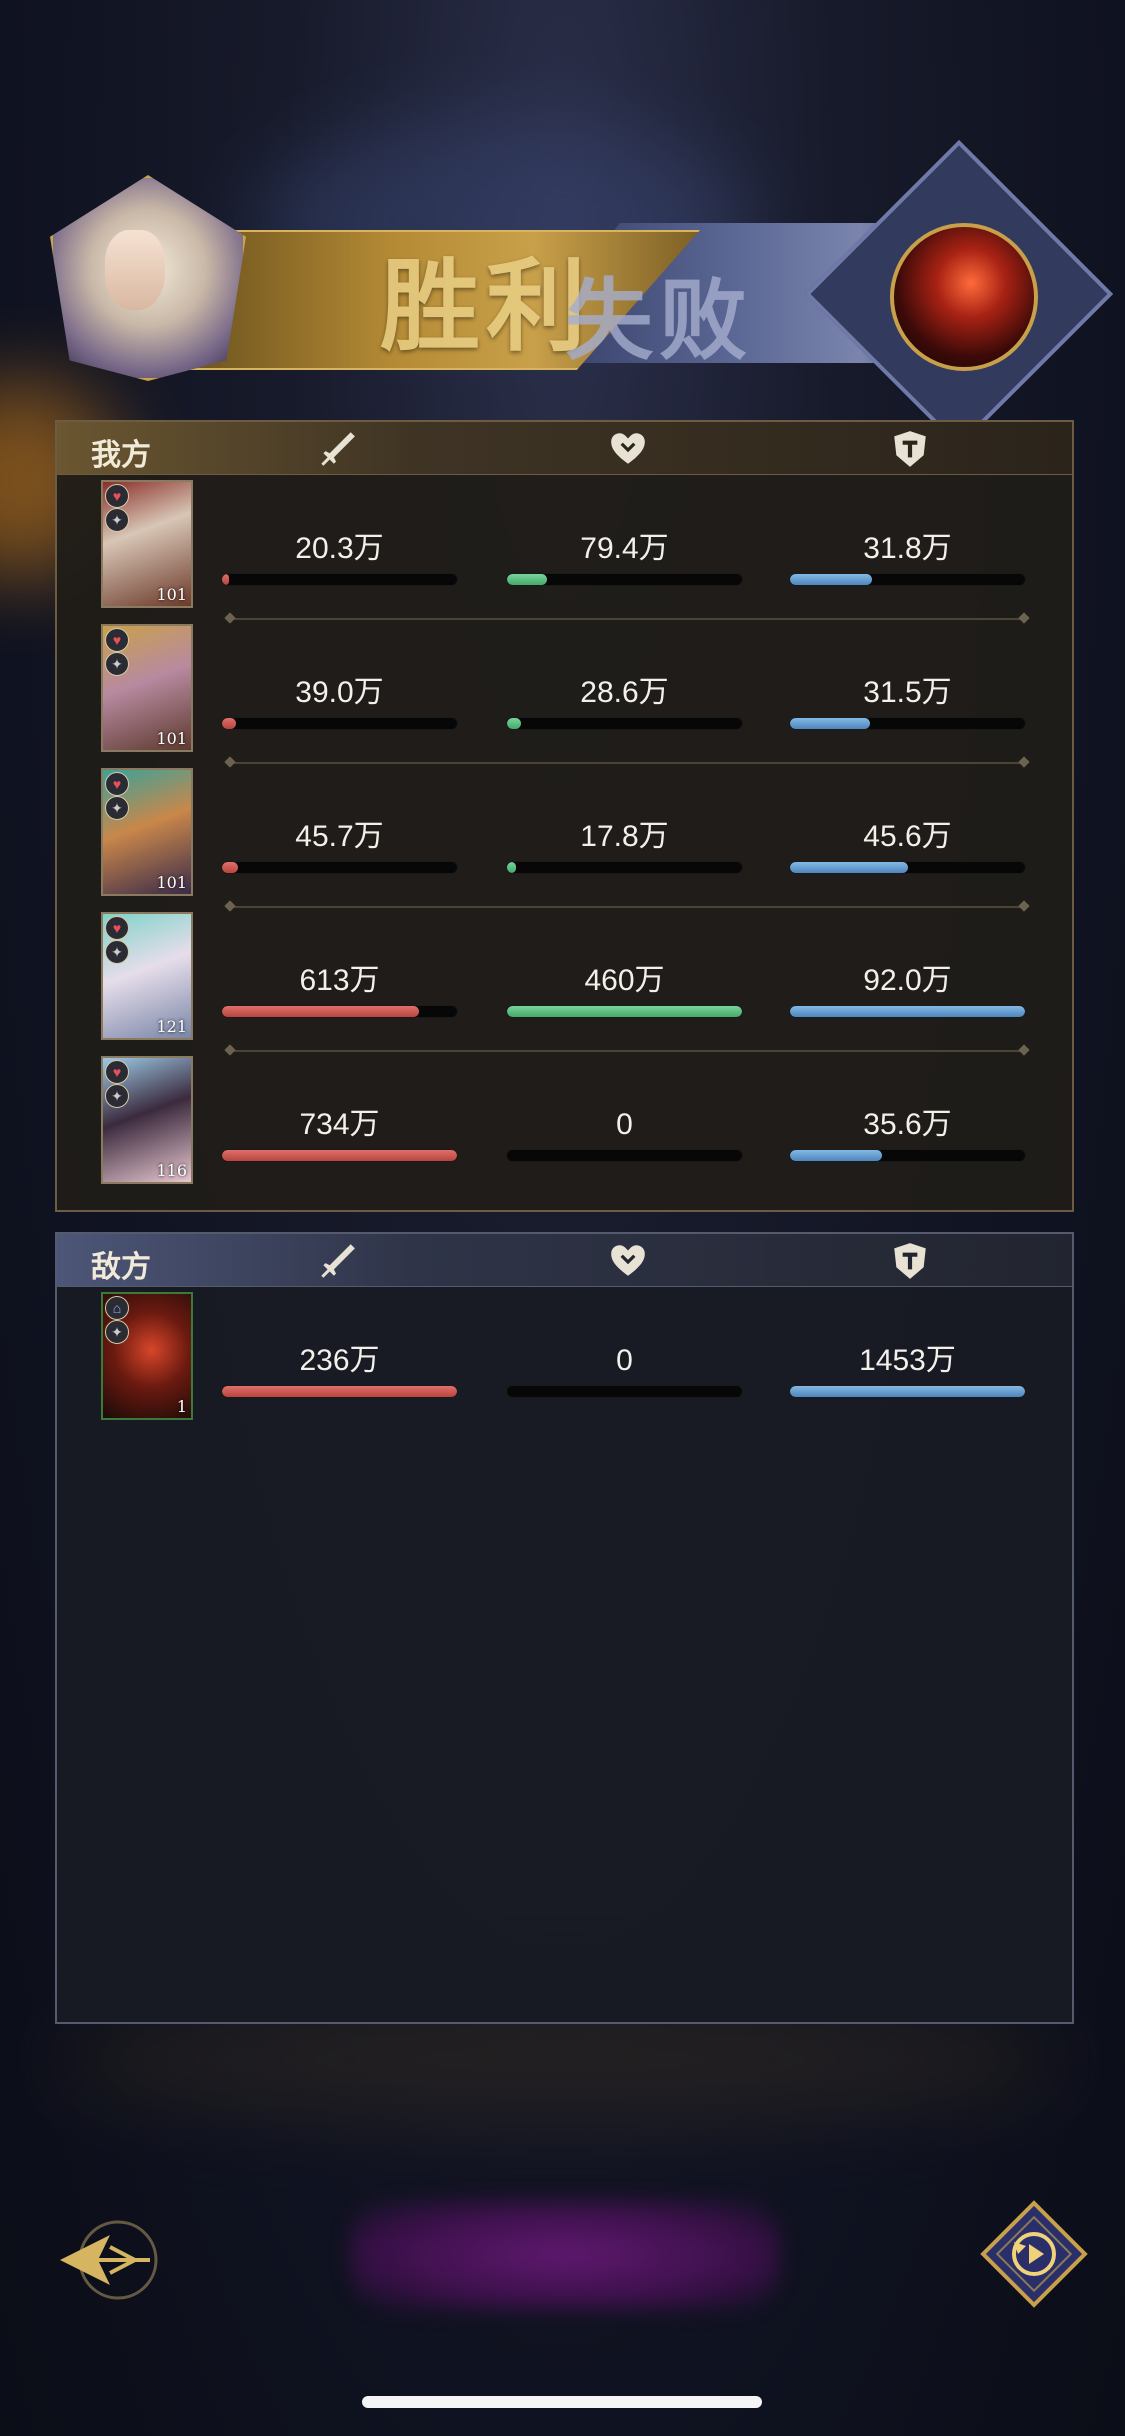 The height and width of the screenshot is (2436, 1125). I want to click on heal-stat: 0, so click(624, 1133).